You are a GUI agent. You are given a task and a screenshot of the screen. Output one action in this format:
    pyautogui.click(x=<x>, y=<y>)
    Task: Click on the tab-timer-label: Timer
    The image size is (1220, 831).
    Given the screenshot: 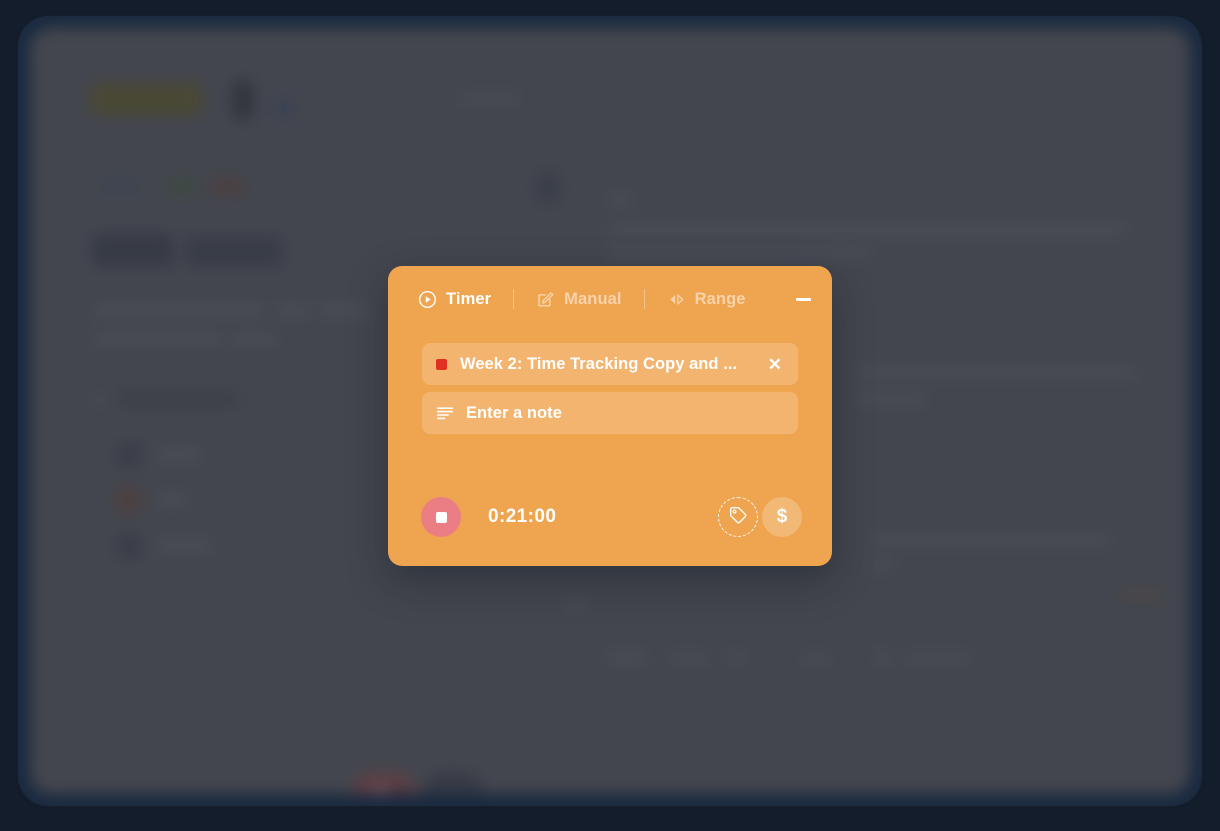 What is the action you would take?
    pyautogui.click(x=469, y=298)
    